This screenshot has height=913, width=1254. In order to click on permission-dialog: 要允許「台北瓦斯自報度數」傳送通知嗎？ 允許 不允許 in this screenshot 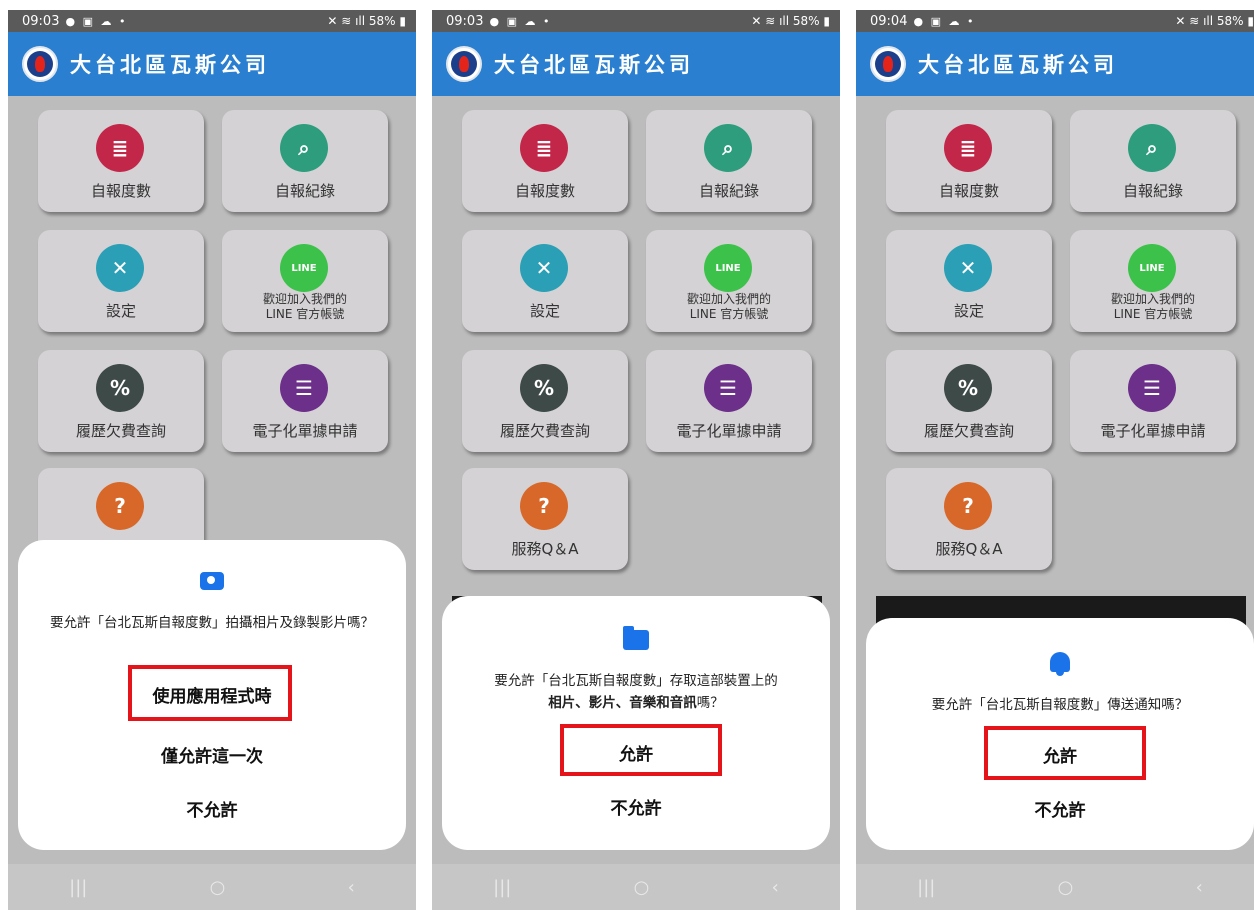, I will do `click(1060, 734)`.